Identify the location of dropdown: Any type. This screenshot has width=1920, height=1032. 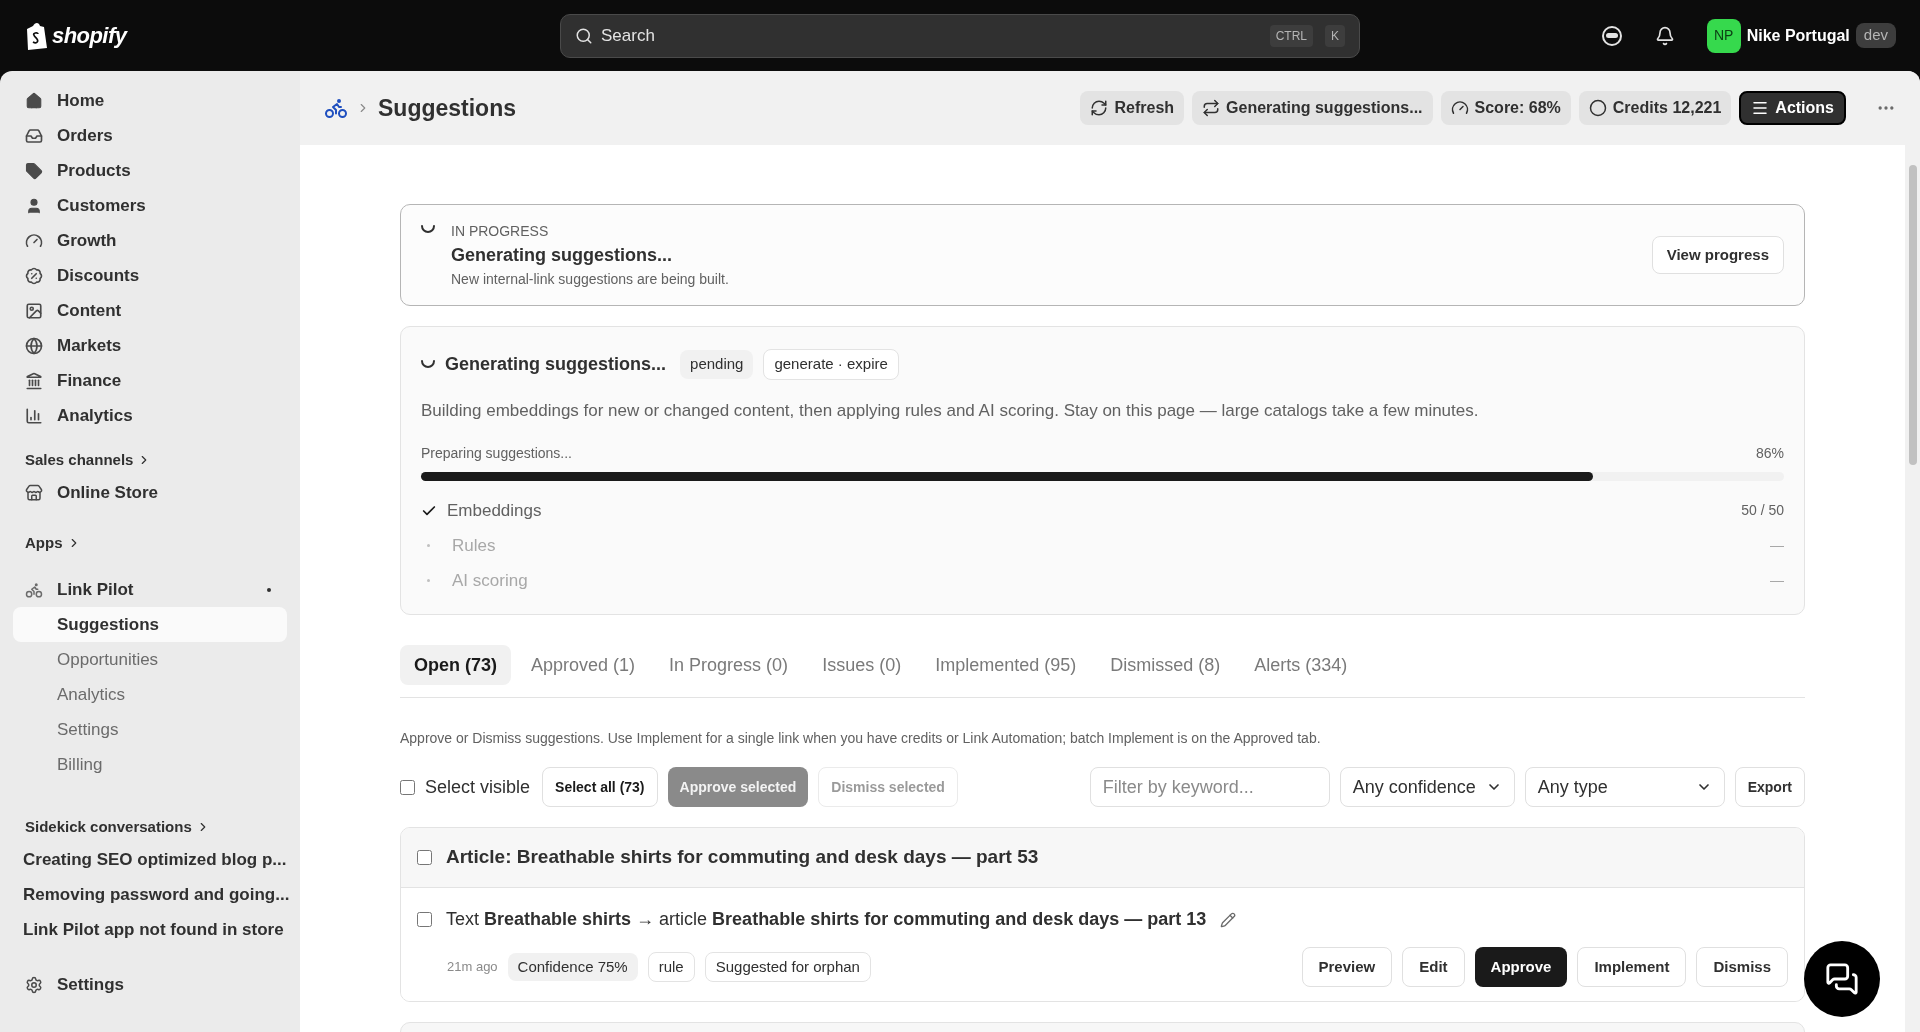
(1624, 787).